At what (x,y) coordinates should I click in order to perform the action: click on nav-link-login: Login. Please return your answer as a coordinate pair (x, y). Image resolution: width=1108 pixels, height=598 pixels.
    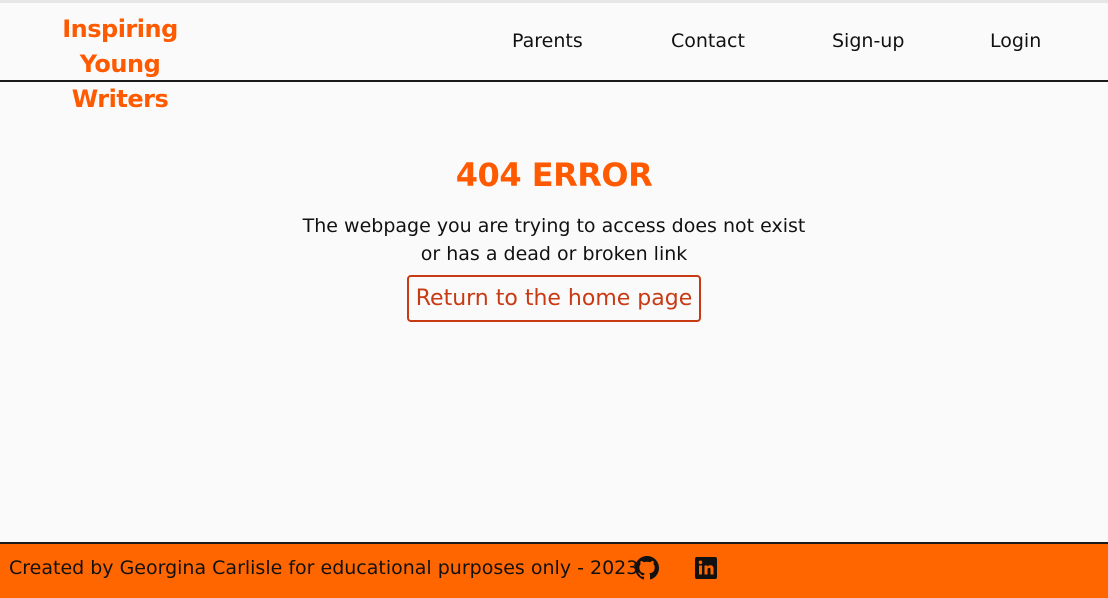
    Looking at the image, I should click on (1015, 41).